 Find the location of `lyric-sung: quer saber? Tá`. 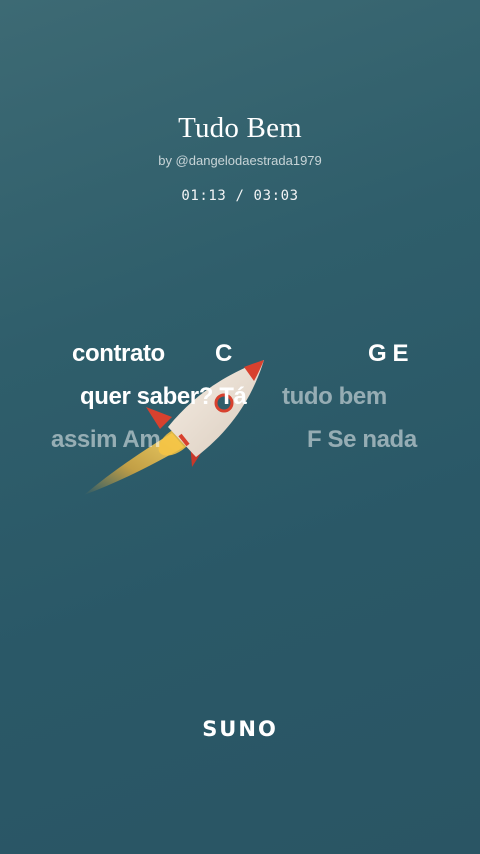

lyric-sung: quer saber? Tá is located at coordinates (163, 396).